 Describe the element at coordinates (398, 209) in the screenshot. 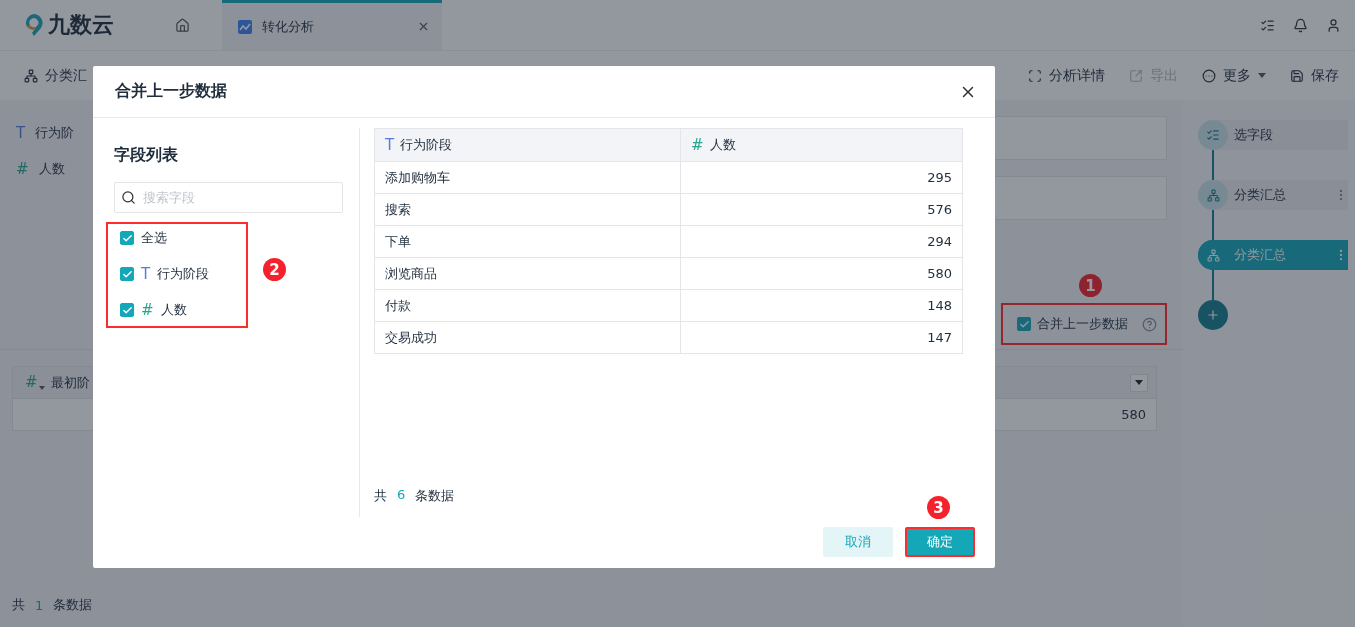

I see `table-cell: 搜索` at that location.